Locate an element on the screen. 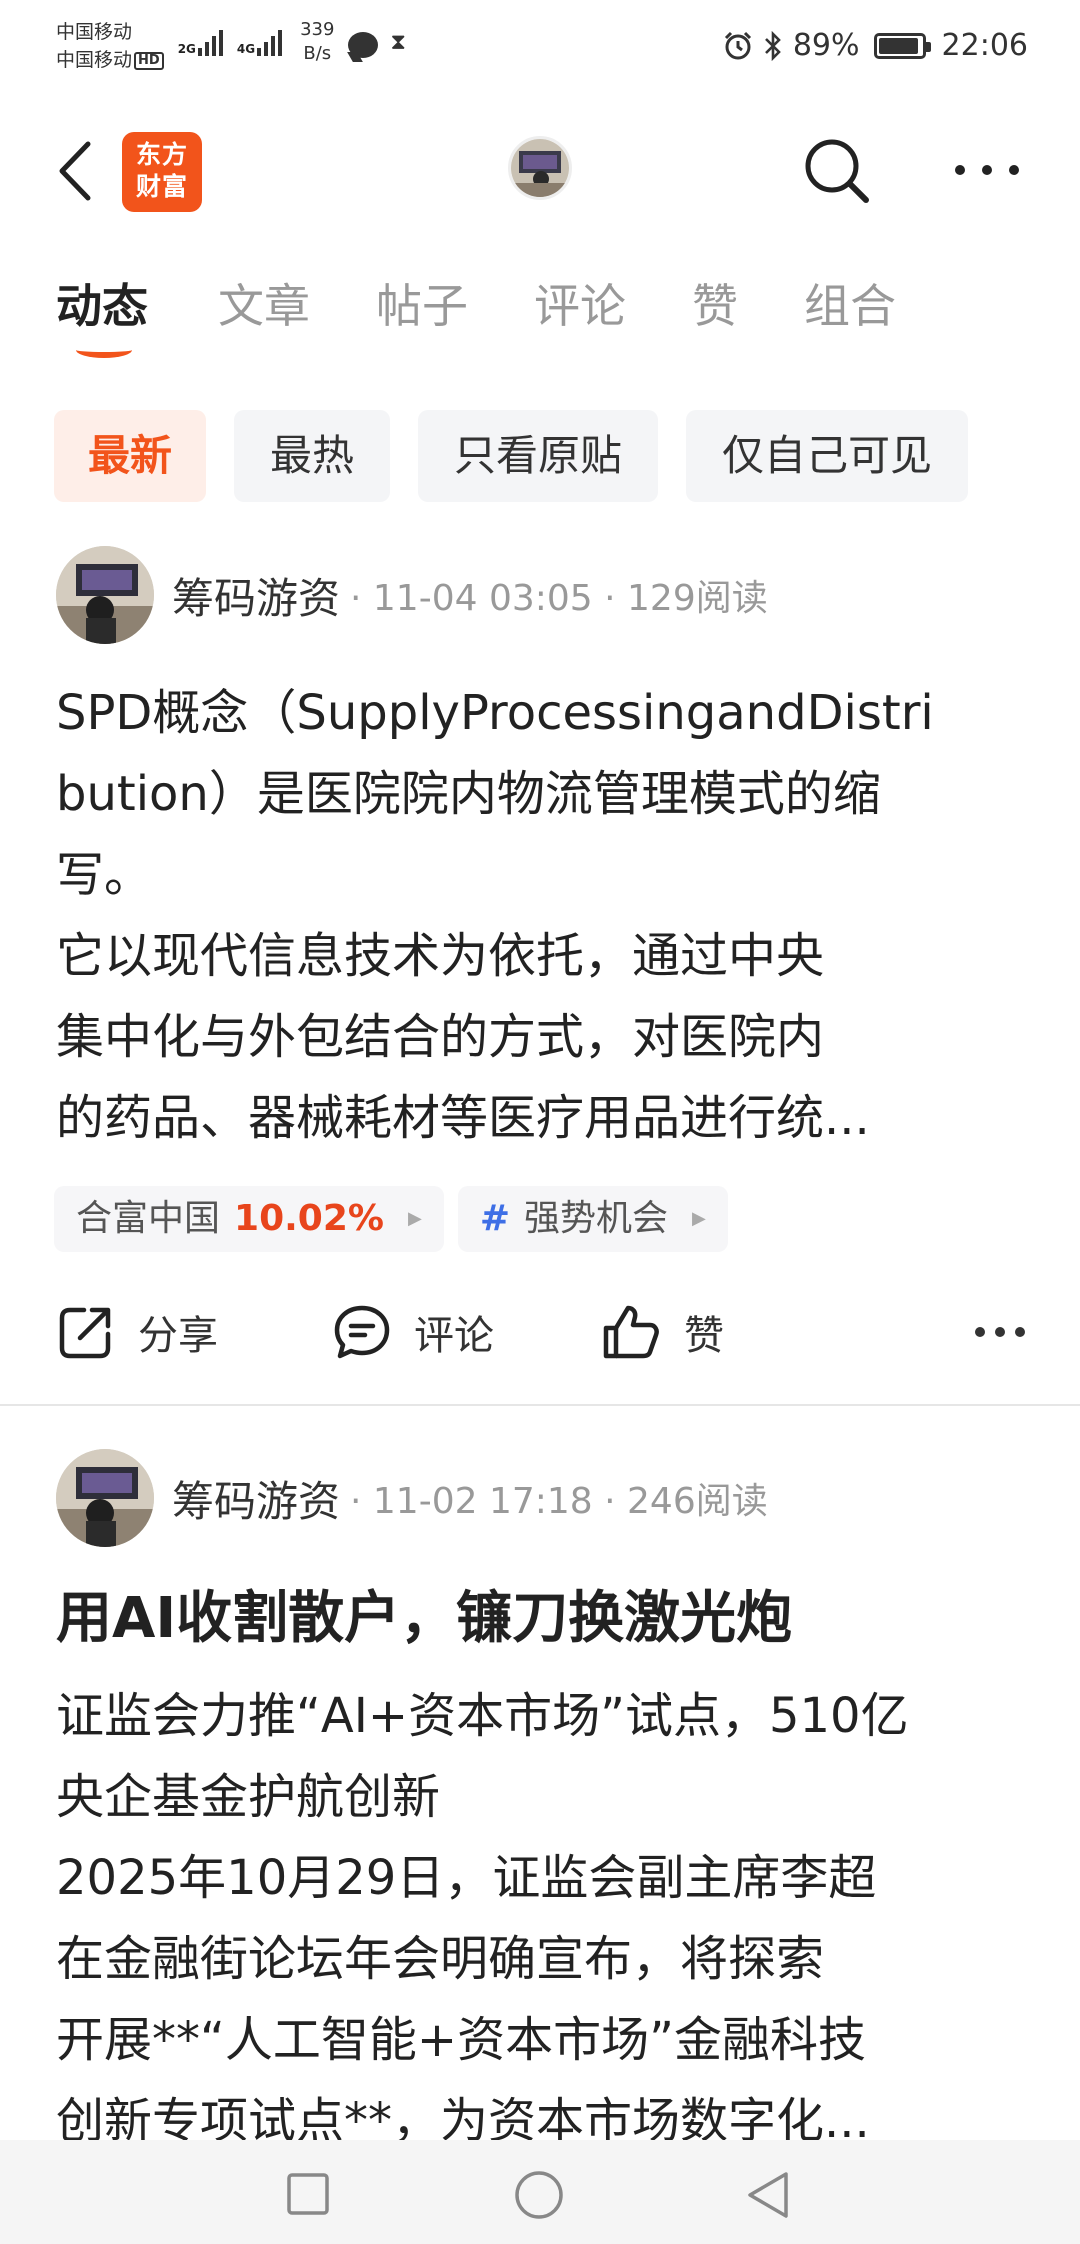  post-1-tags: 合富中国 10.02% ▶ # 强势机会 ▶ is located at coordinates (391, 1219).